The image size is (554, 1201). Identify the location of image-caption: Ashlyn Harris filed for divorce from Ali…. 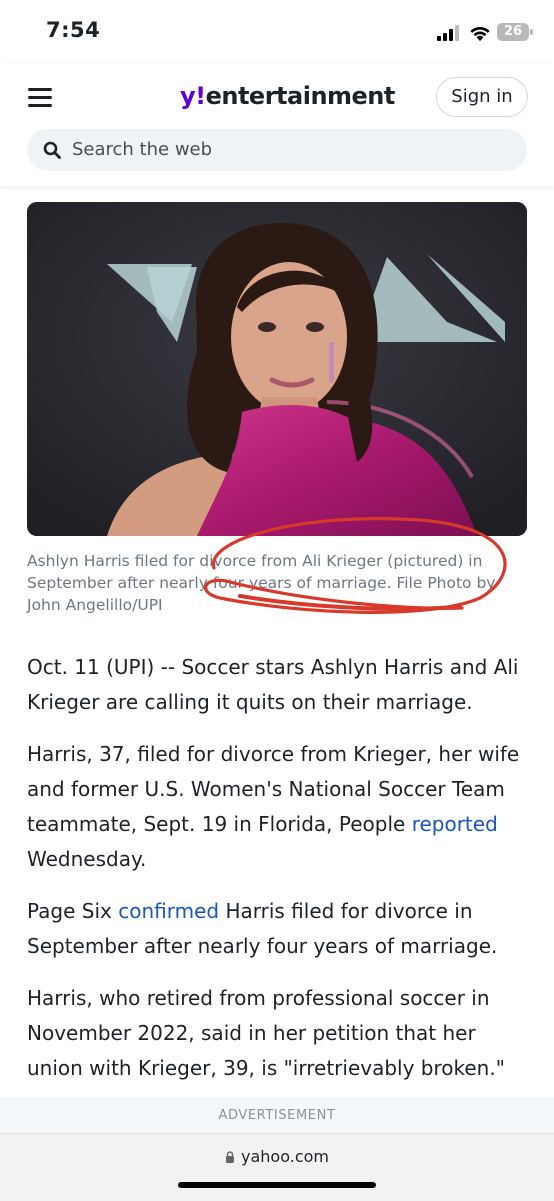
(261, 583).